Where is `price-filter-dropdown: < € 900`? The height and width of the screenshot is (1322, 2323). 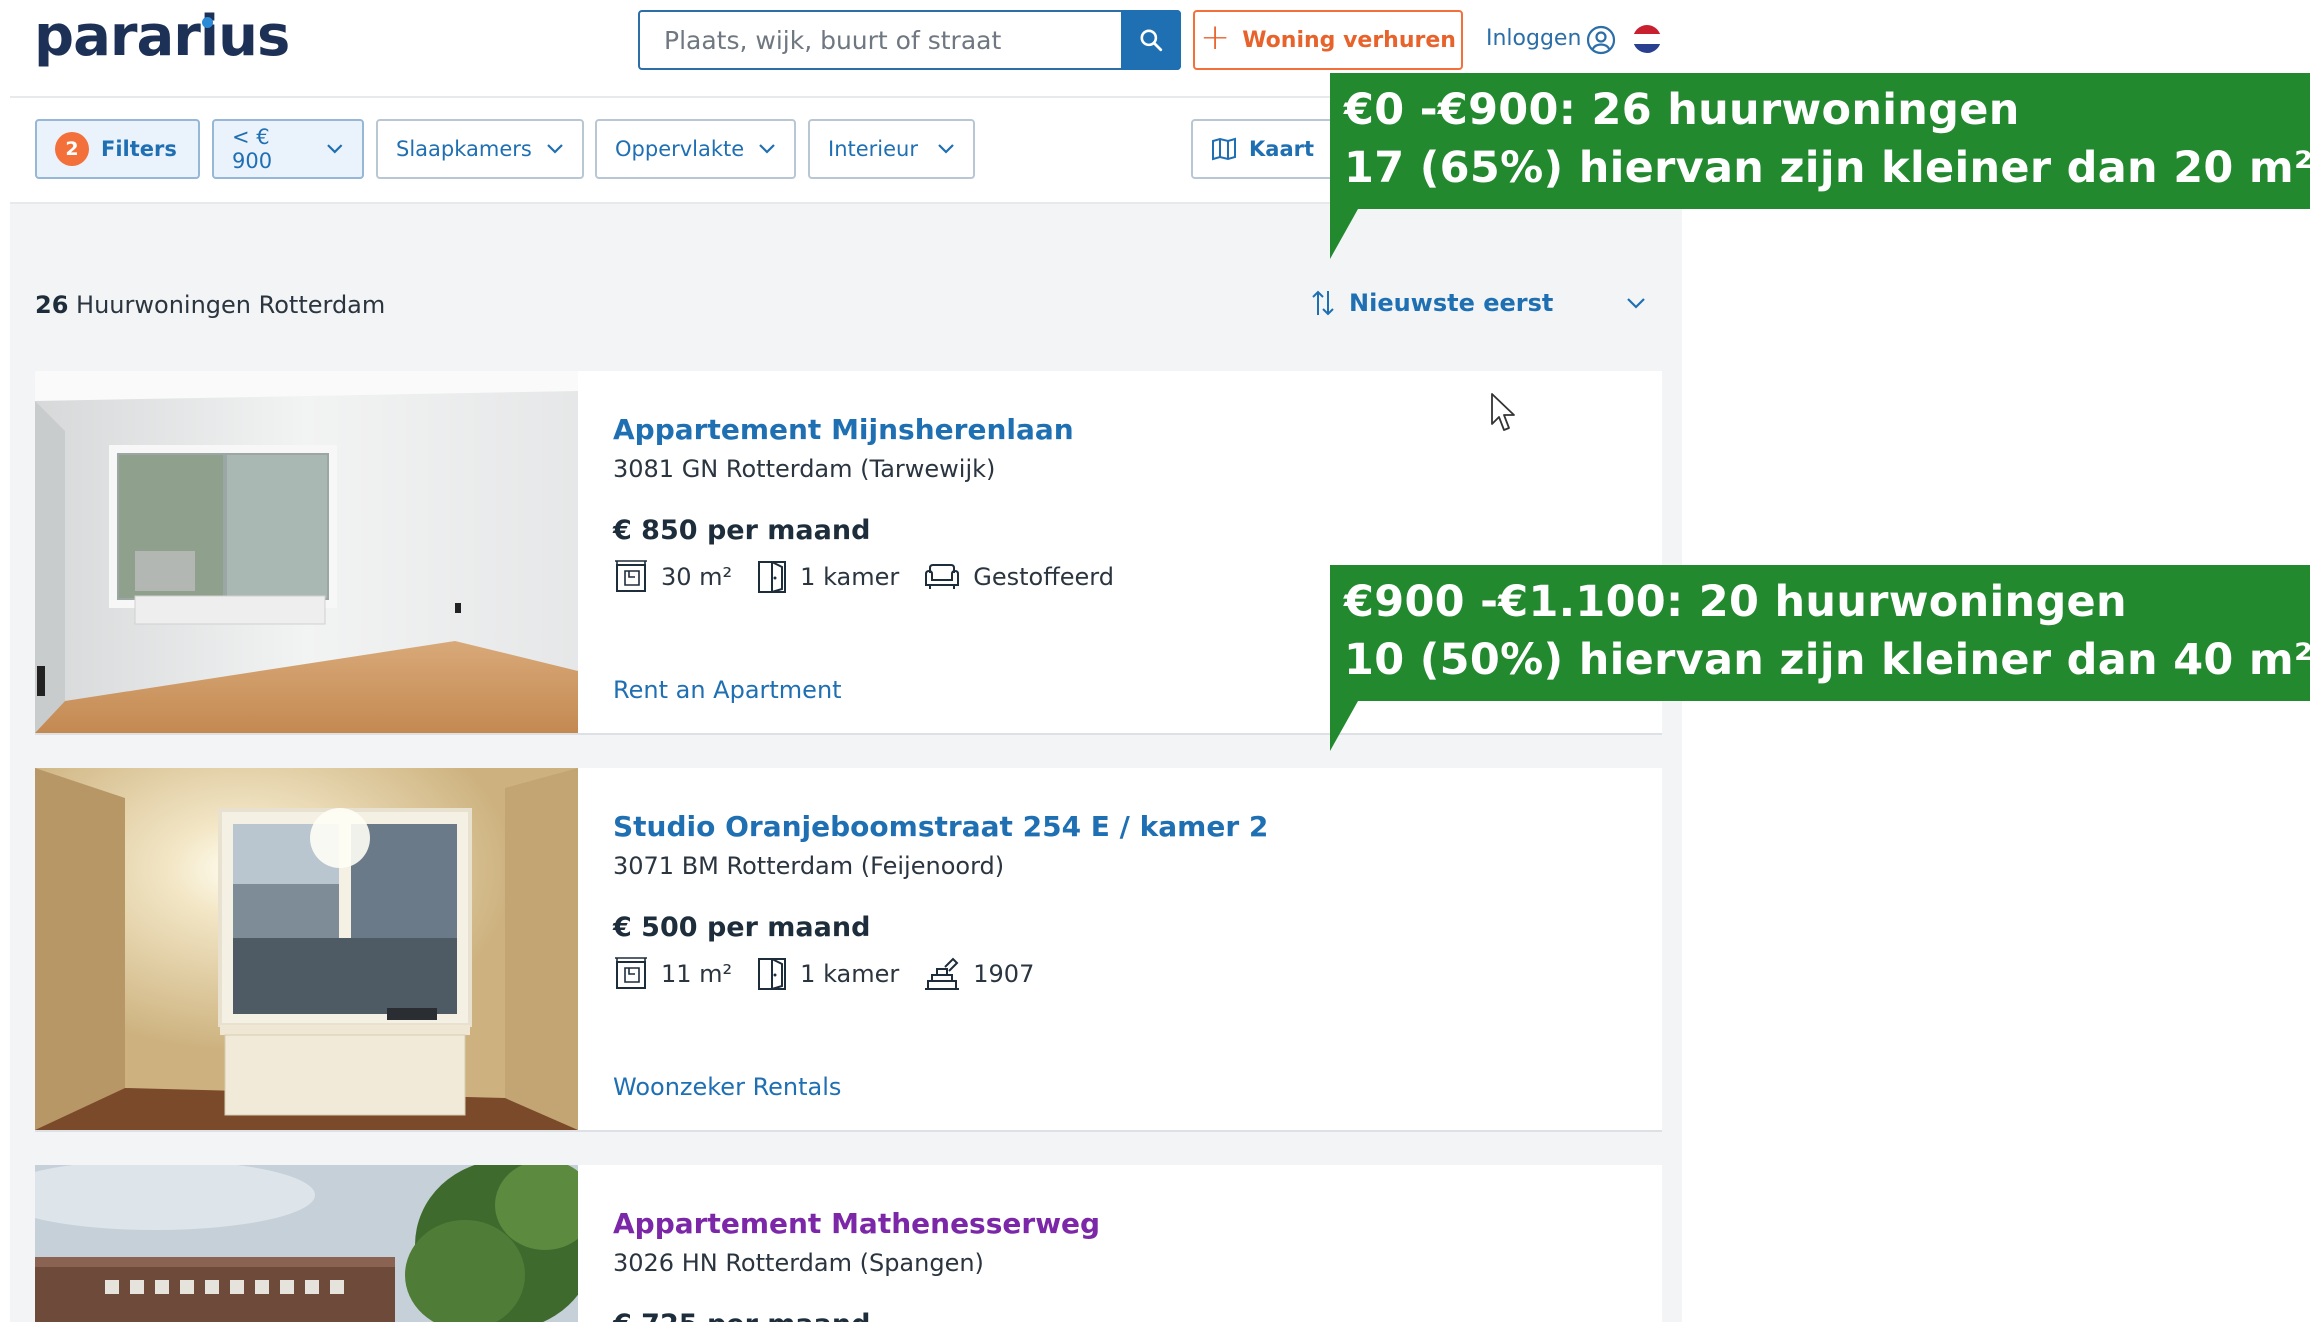 price-filter-dropdown: < € 900 is located at coordinates (288, 149).